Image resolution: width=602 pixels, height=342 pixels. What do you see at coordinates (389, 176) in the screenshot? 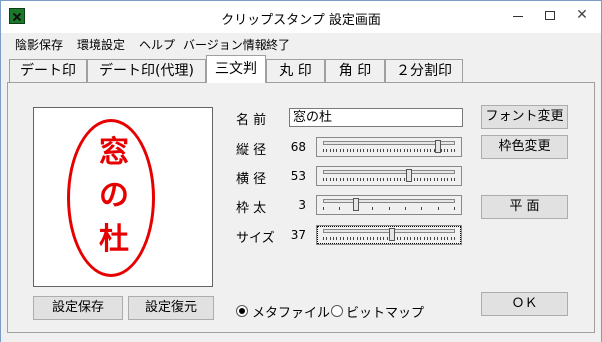
I see `width-slider` at bounding box center [389, 176].